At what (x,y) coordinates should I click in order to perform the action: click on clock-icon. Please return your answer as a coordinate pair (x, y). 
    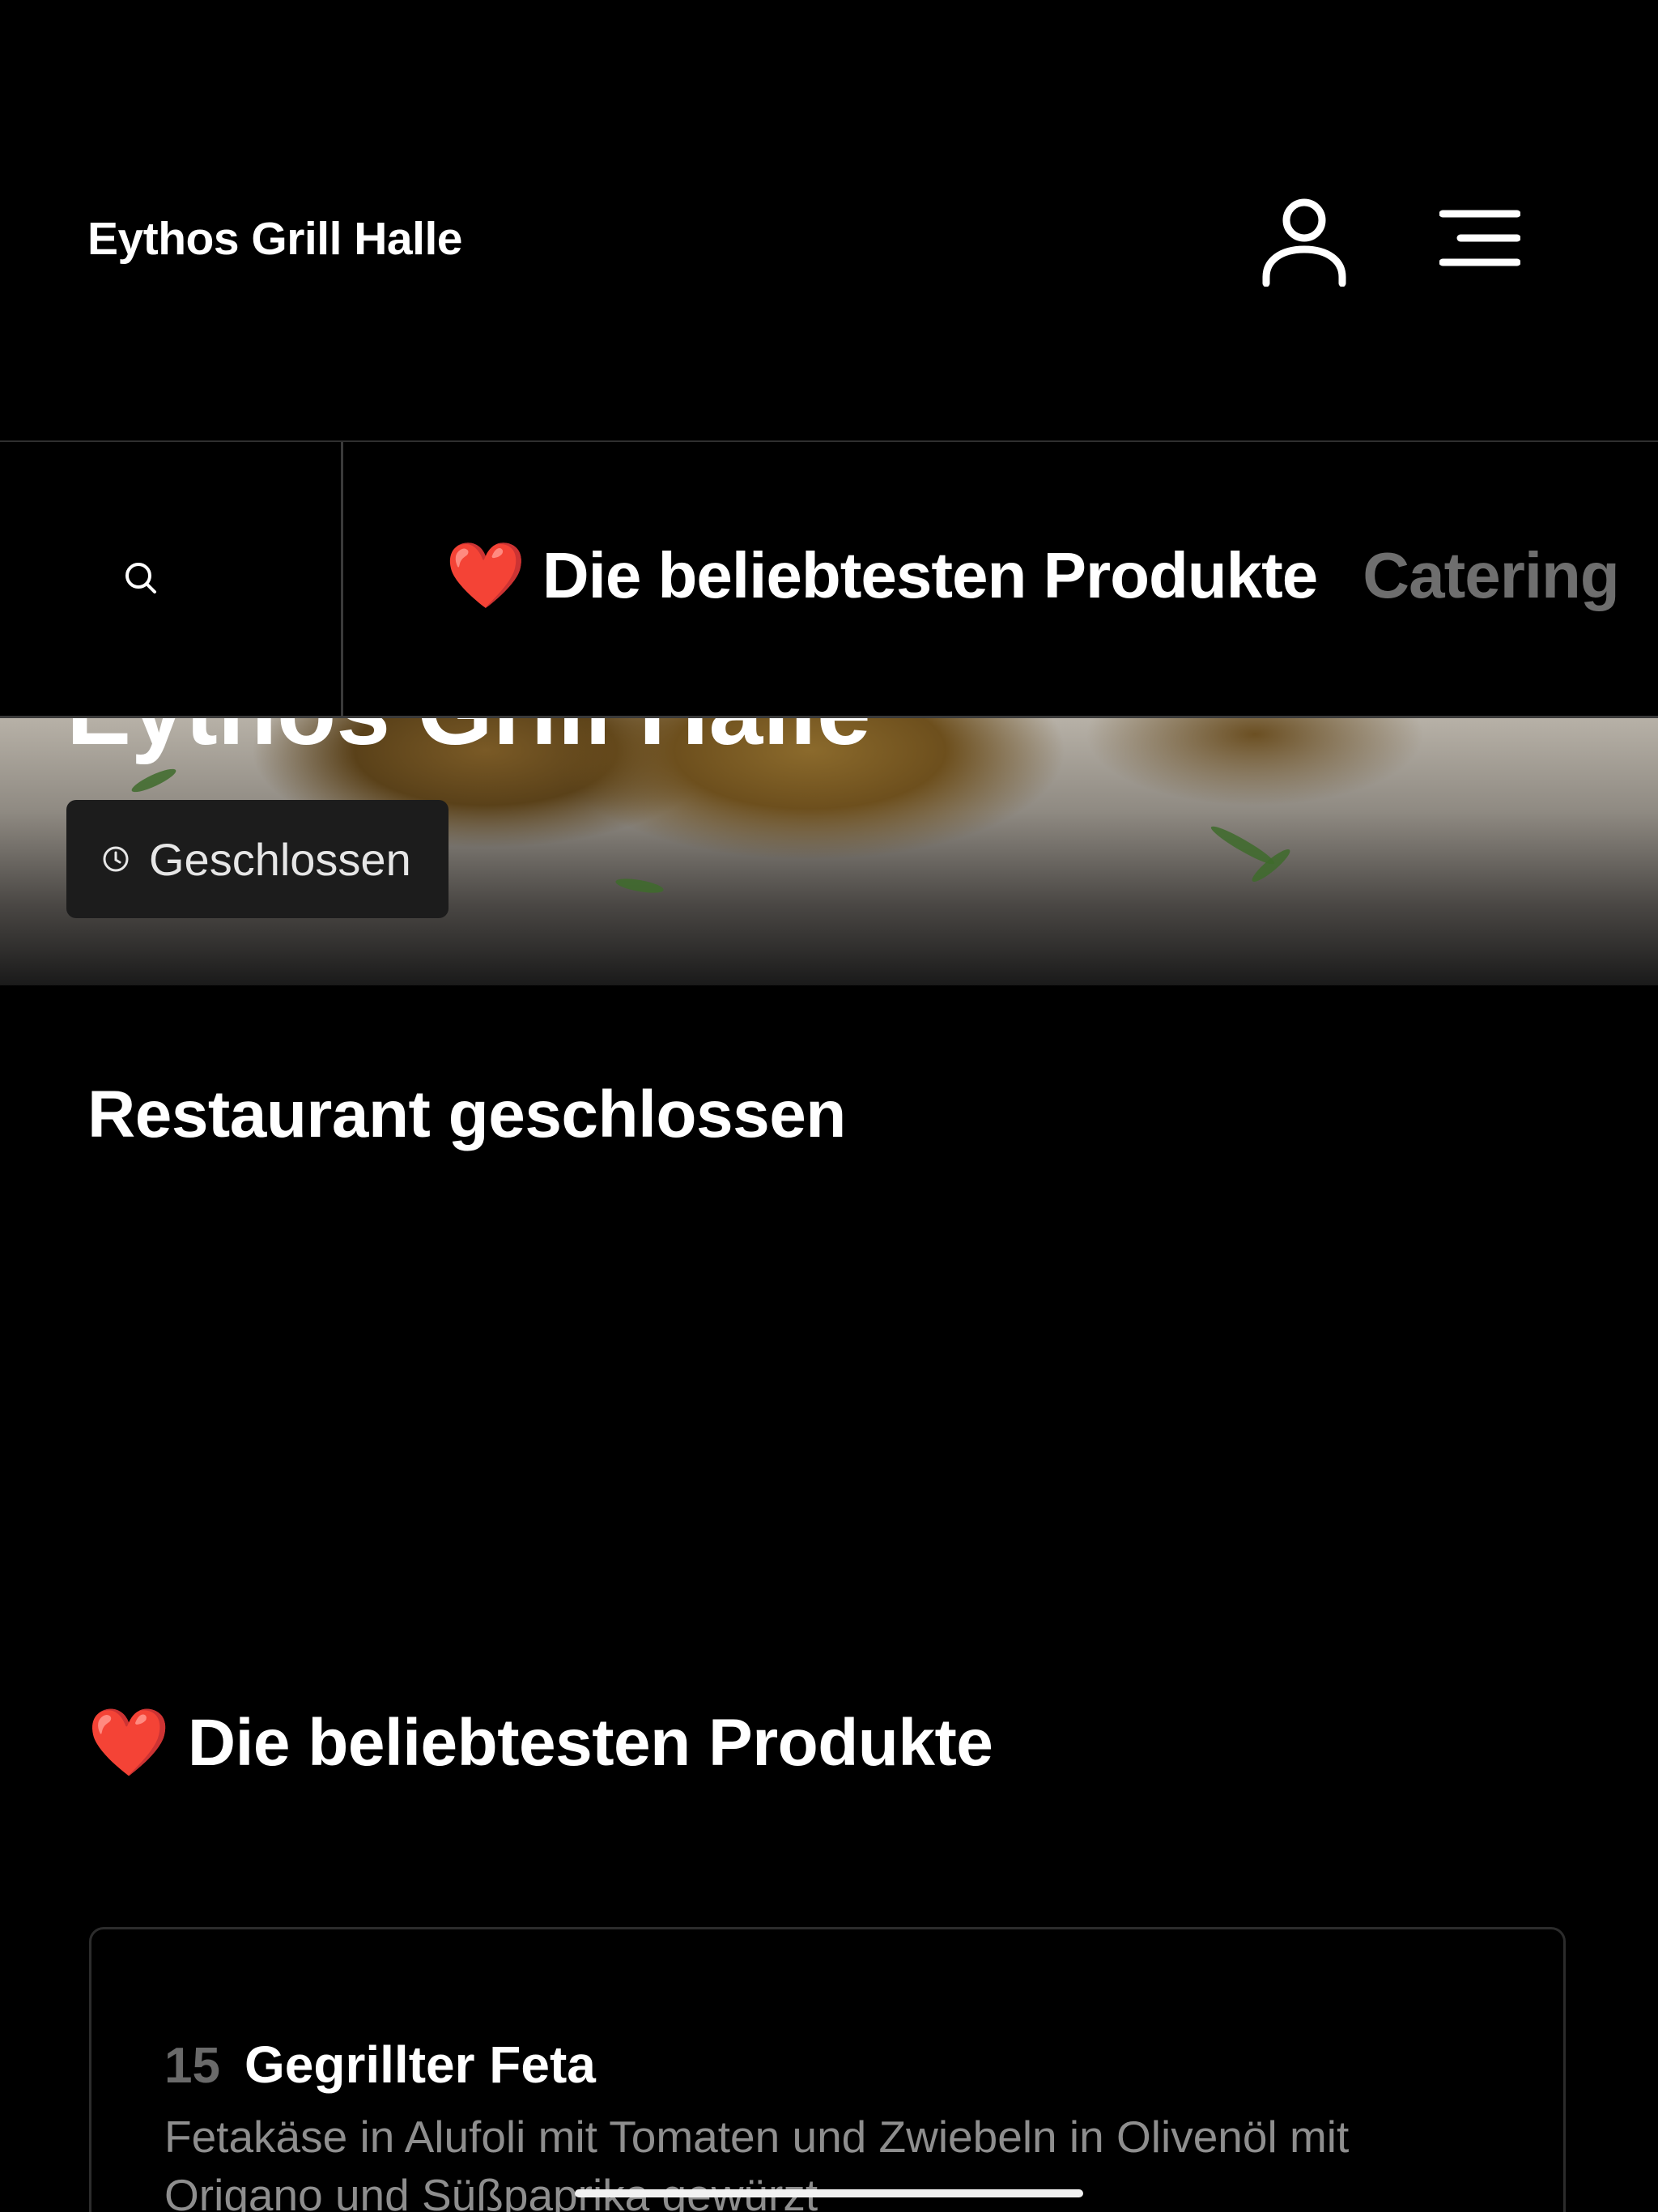
    Looking at the image, I should click on (116, 859).